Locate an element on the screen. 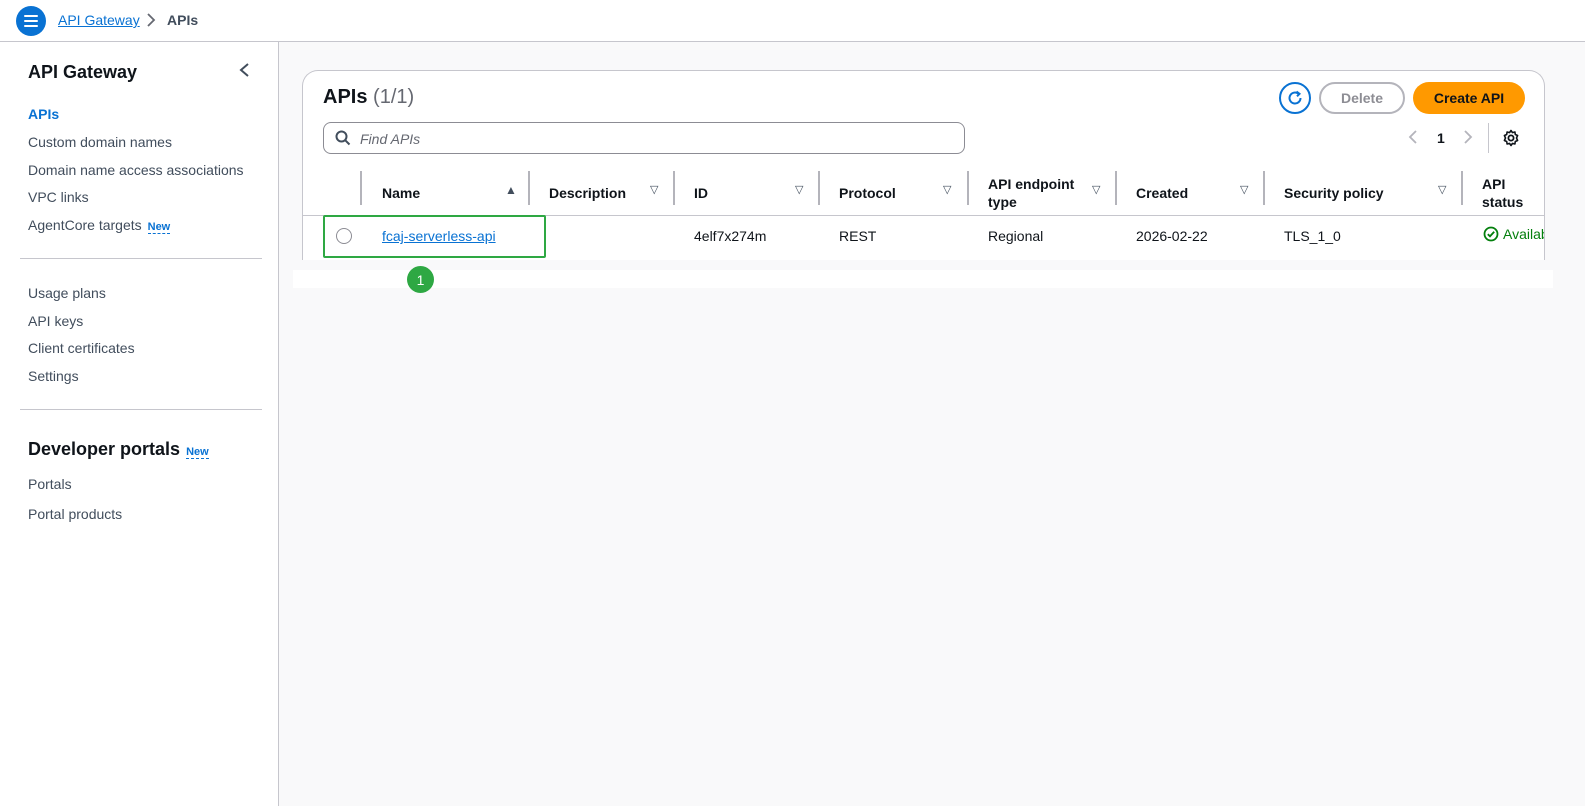 The image size is (1585, 806). cell-protocol: REST is located at coordinates (858, 236).